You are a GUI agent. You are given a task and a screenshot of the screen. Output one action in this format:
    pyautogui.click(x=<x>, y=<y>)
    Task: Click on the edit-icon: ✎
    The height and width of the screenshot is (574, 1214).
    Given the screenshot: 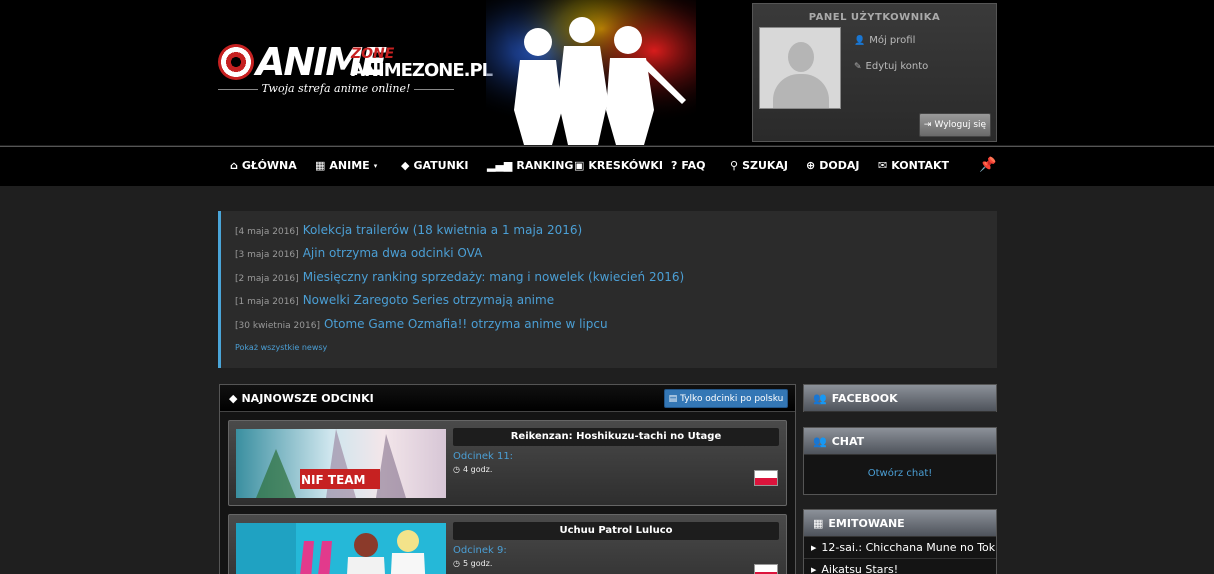 What is the action you would take?
    pyautogui.click(x=858, y=66)
    